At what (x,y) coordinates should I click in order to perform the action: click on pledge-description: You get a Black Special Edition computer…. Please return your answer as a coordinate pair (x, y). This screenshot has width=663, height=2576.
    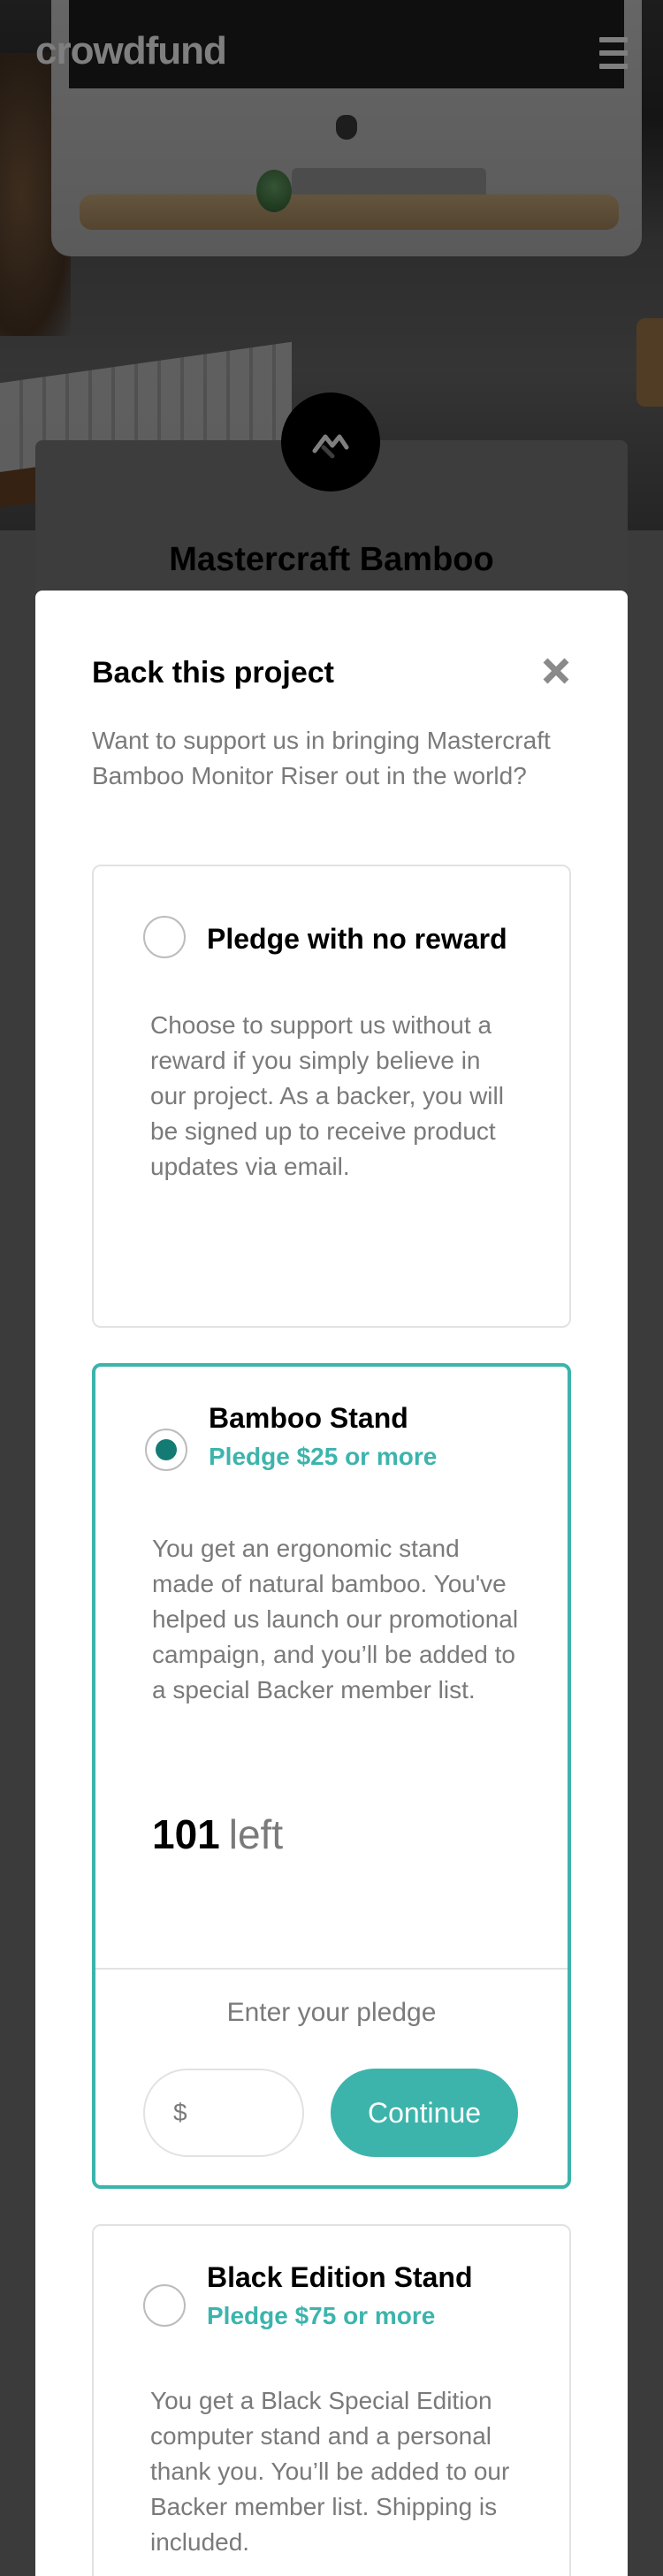
    Looking at the image, I should click on (330, 2471).